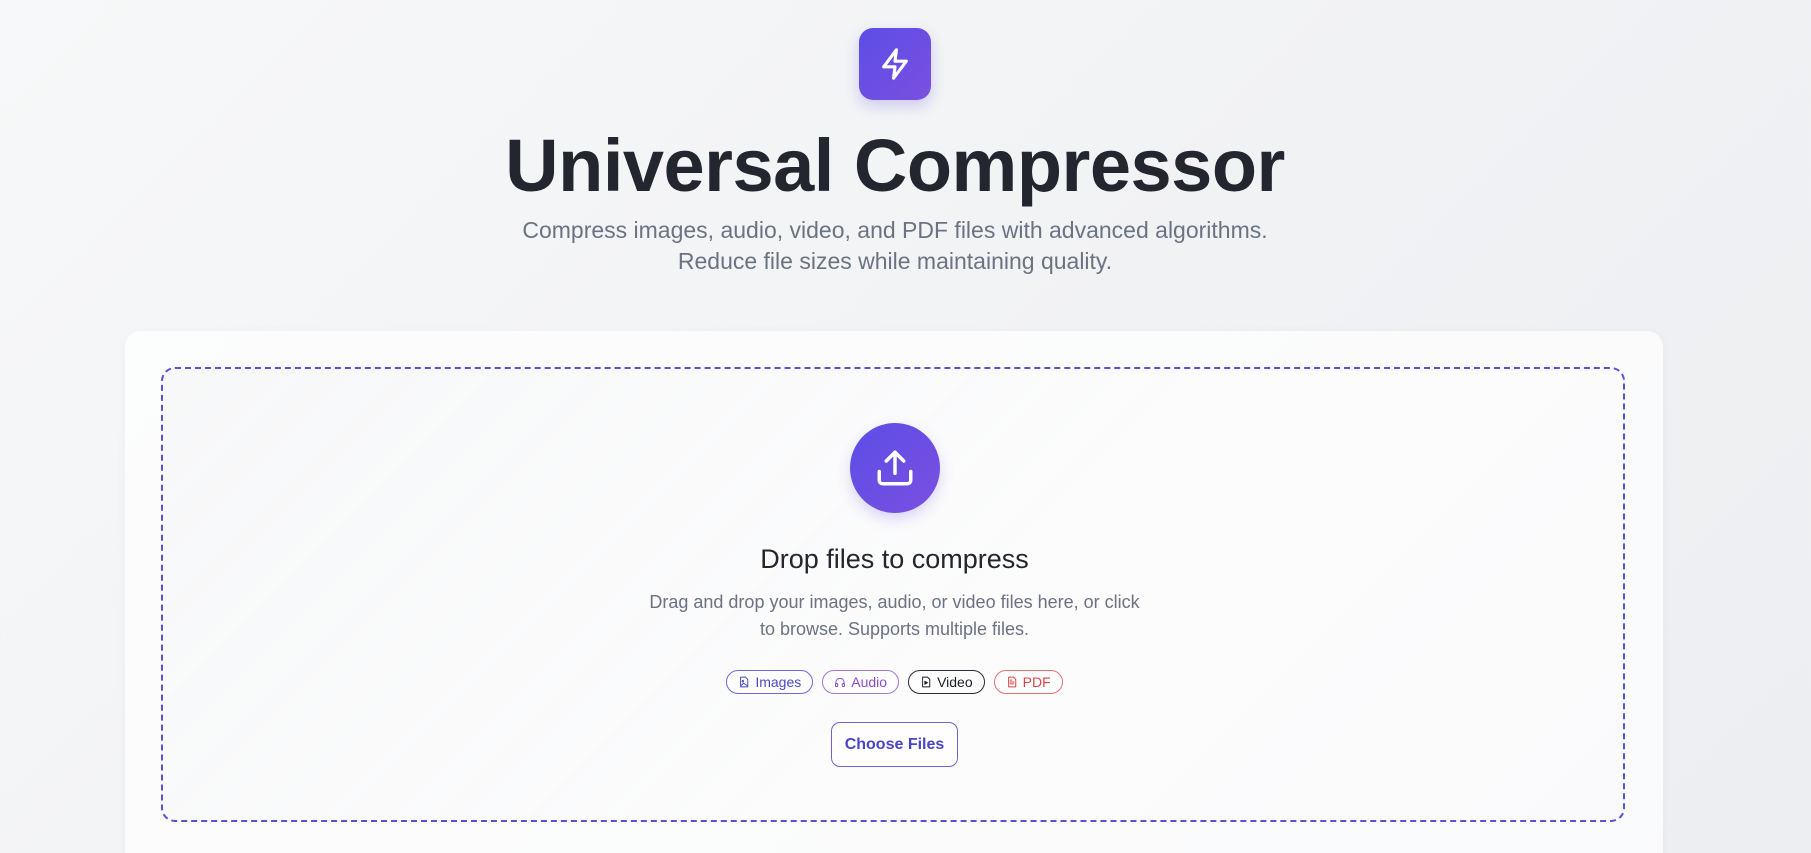 The width and height of the screenshot is (1811, 853). I want to click on chip-images: Images, so click(770, 682).